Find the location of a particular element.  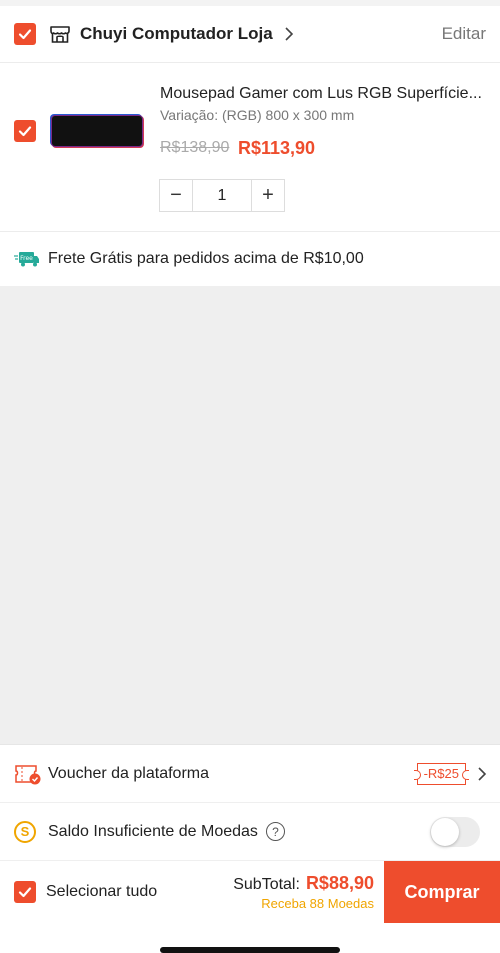

edit-button: Editar is located at coordinates (464, 34).